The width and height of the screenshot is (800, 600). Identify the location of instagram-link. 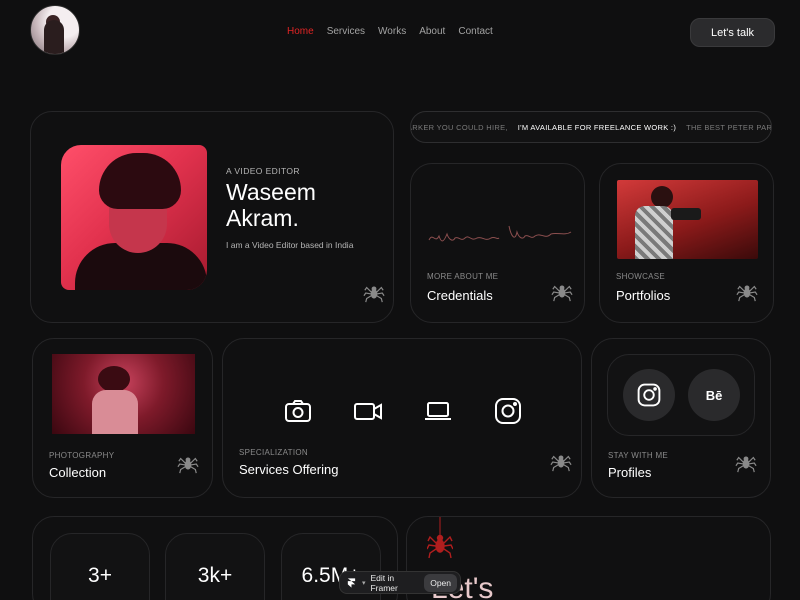
(649, 395).